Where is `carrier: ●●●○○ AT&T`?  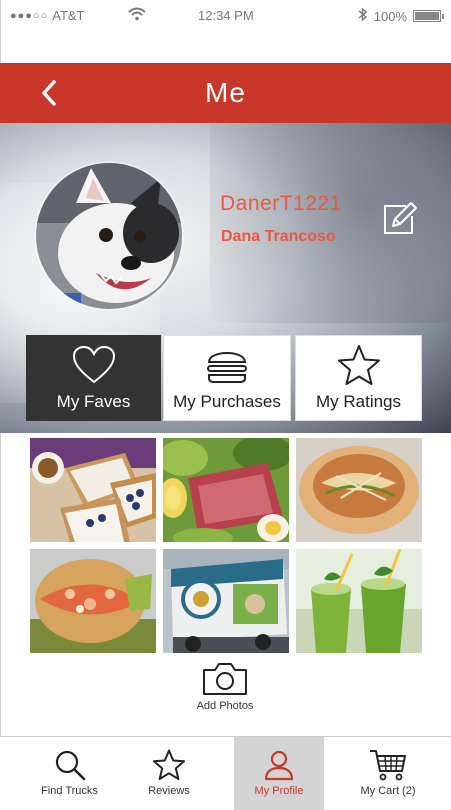 carrier: ●●●○○ AT&T is located at coordinates (47, 15).